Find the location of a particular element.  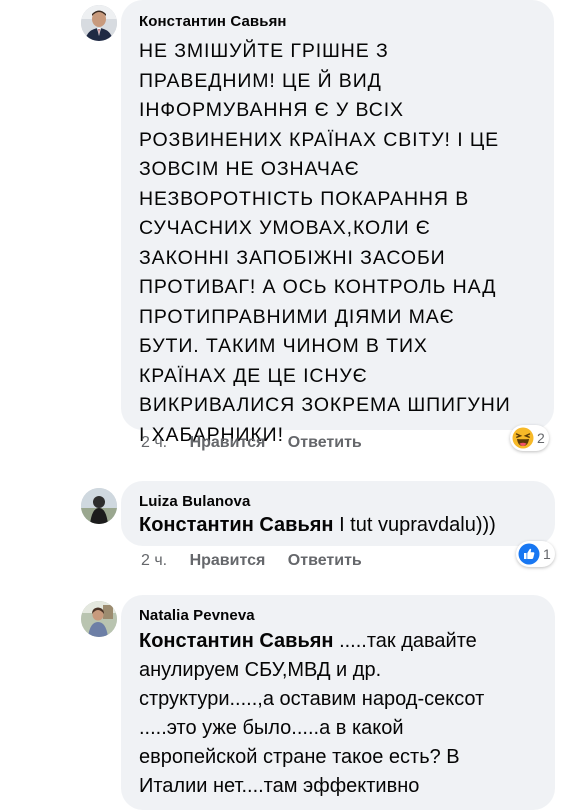

comment-line: Константин Савьян .....так давайте is located at coordinates (311, 641).